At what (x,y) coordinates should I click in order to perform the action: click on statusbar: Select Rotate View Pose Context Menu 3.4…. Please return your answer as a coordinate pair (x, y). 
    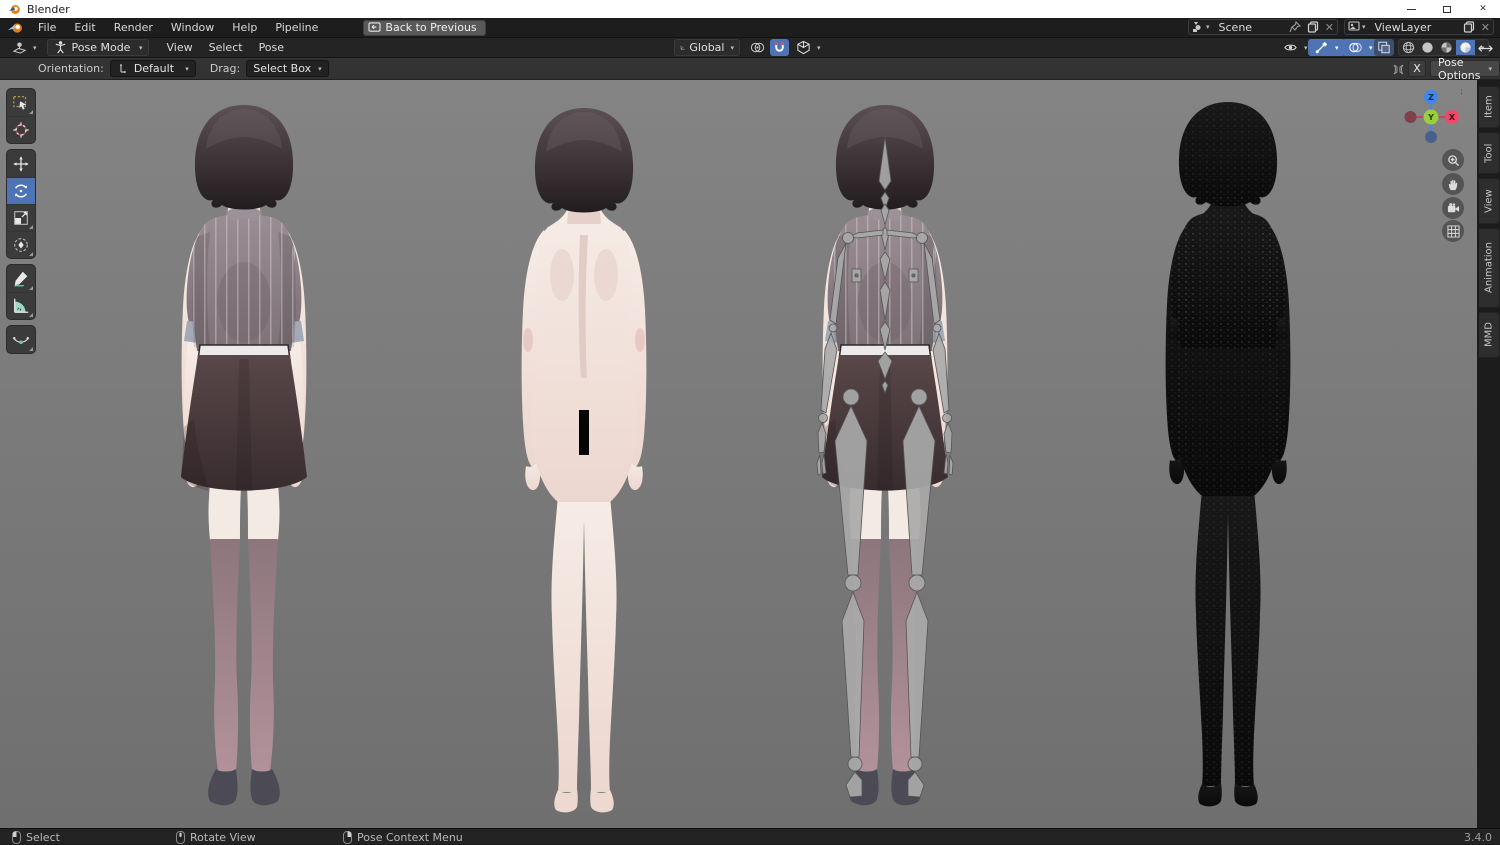
    Looking at the image, I should click on (750, 836).